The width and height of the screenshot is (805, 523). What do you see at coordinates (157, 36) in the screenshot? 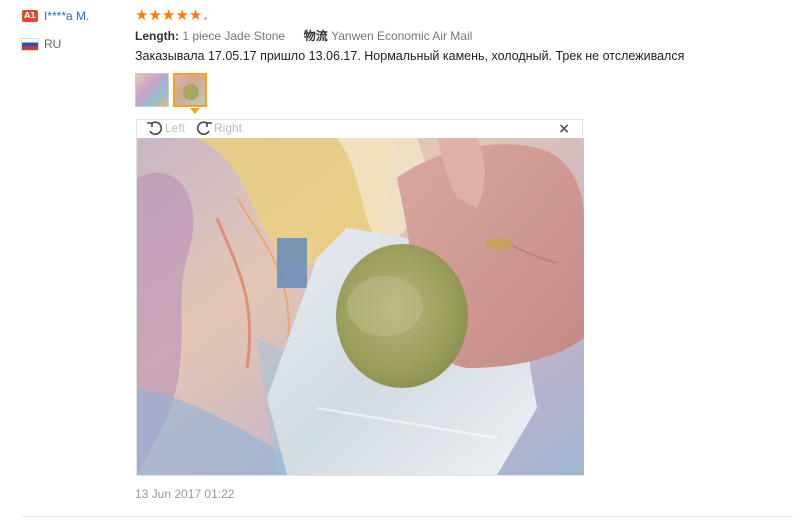
I see `attribute-key-length: Length:` at bounding box center [157, 36].